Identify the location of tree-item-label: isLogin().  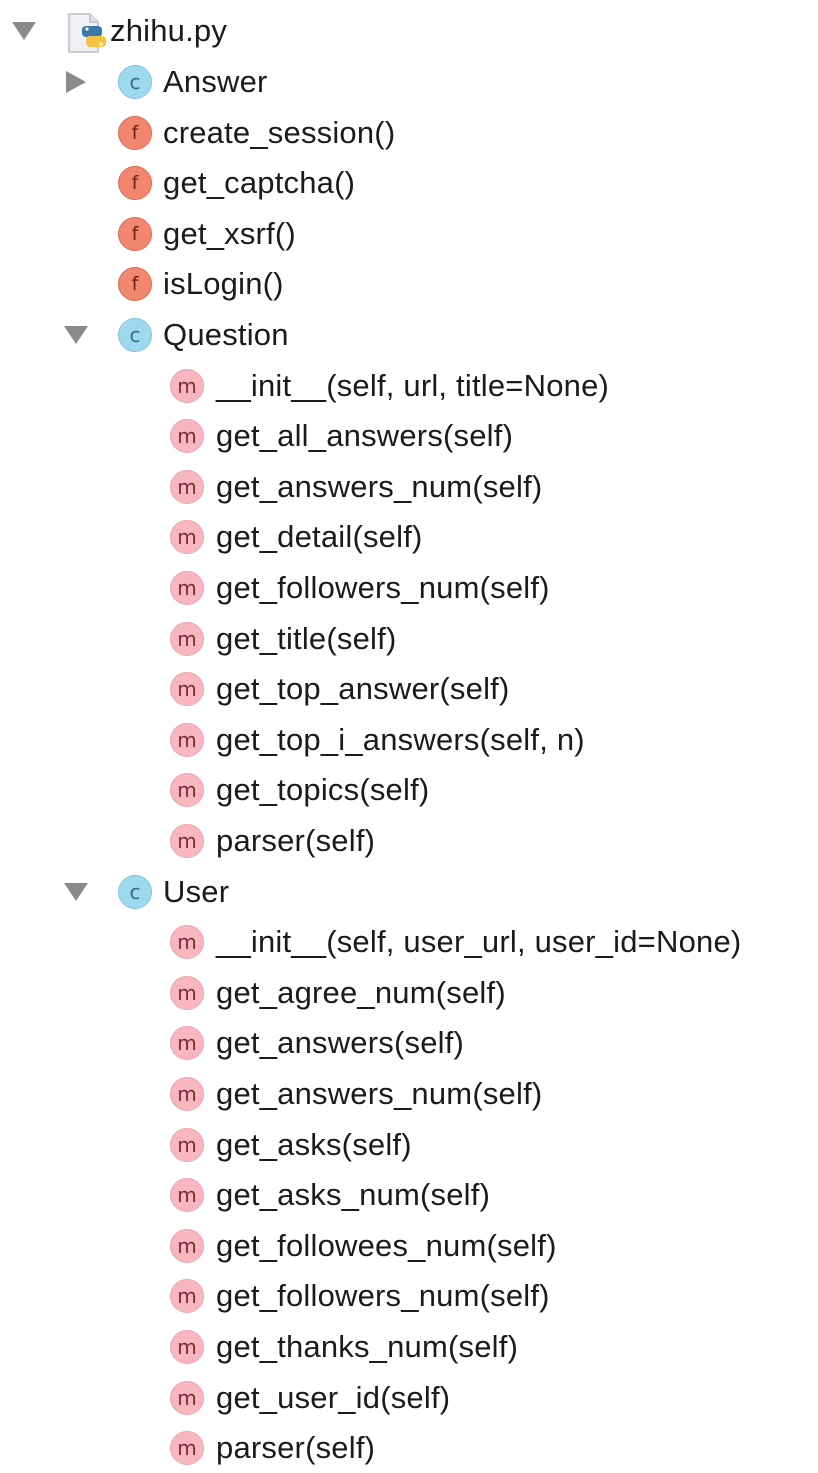
(223, 283).